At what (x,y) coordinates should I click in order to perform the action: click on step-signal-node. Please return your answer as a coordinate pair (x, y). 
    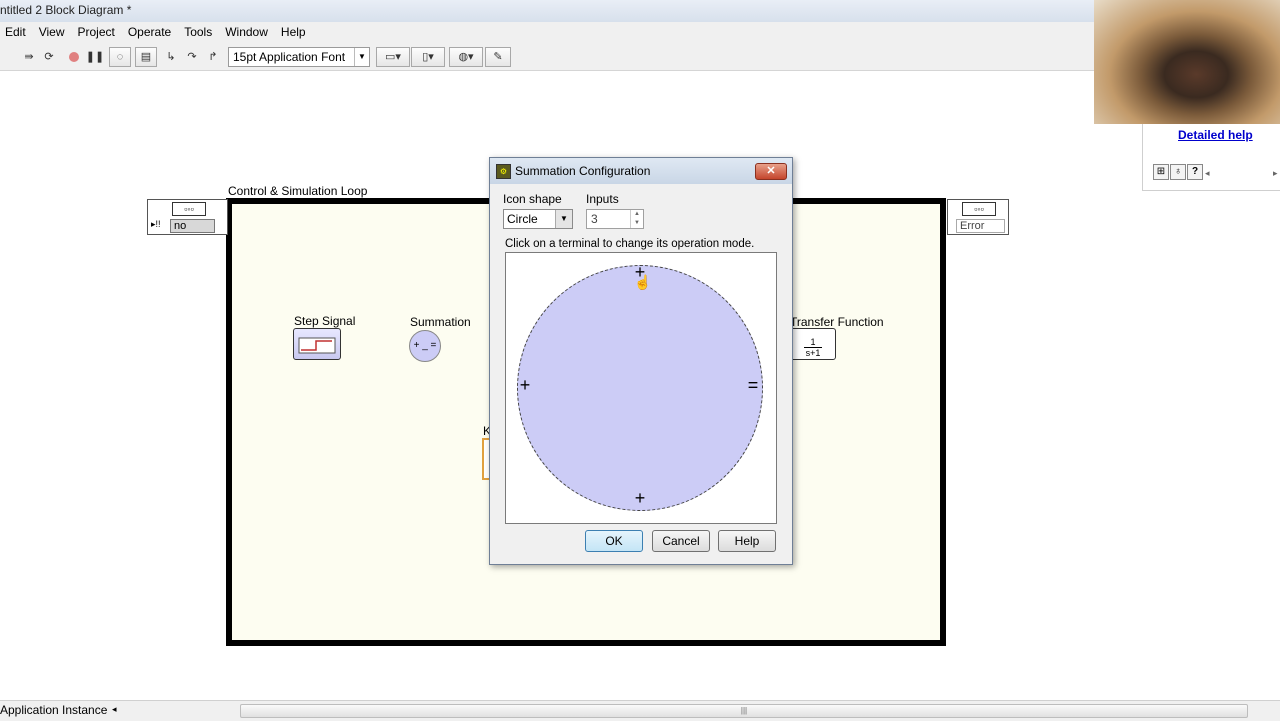
    Looking at the image, I should click on (317, 344).